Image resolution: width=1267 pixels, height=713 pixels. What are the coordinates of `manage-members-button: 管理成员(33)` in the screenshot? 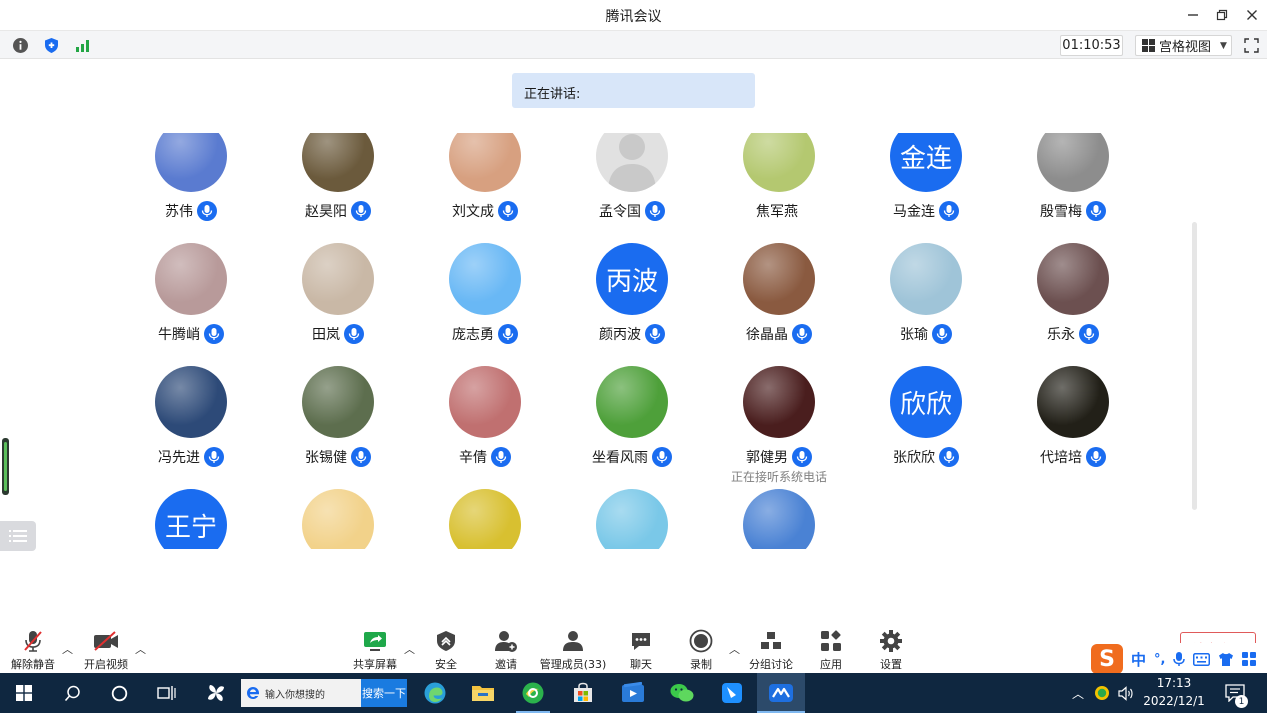 It's located at (573, 650).